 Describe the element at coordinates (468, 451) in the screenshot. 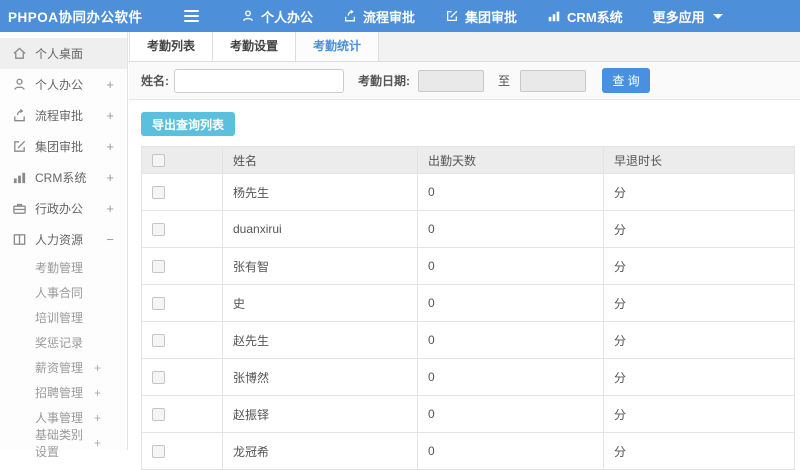

I see `table-row: 龙冠希 0 分` at that location.